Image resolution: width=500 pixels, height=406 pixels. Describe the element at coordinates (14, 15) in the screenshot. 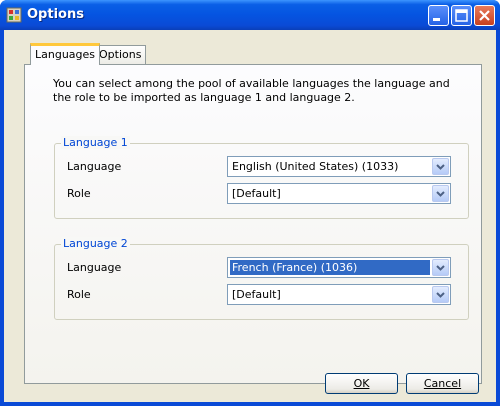

I see `options-app-icon` at that location.